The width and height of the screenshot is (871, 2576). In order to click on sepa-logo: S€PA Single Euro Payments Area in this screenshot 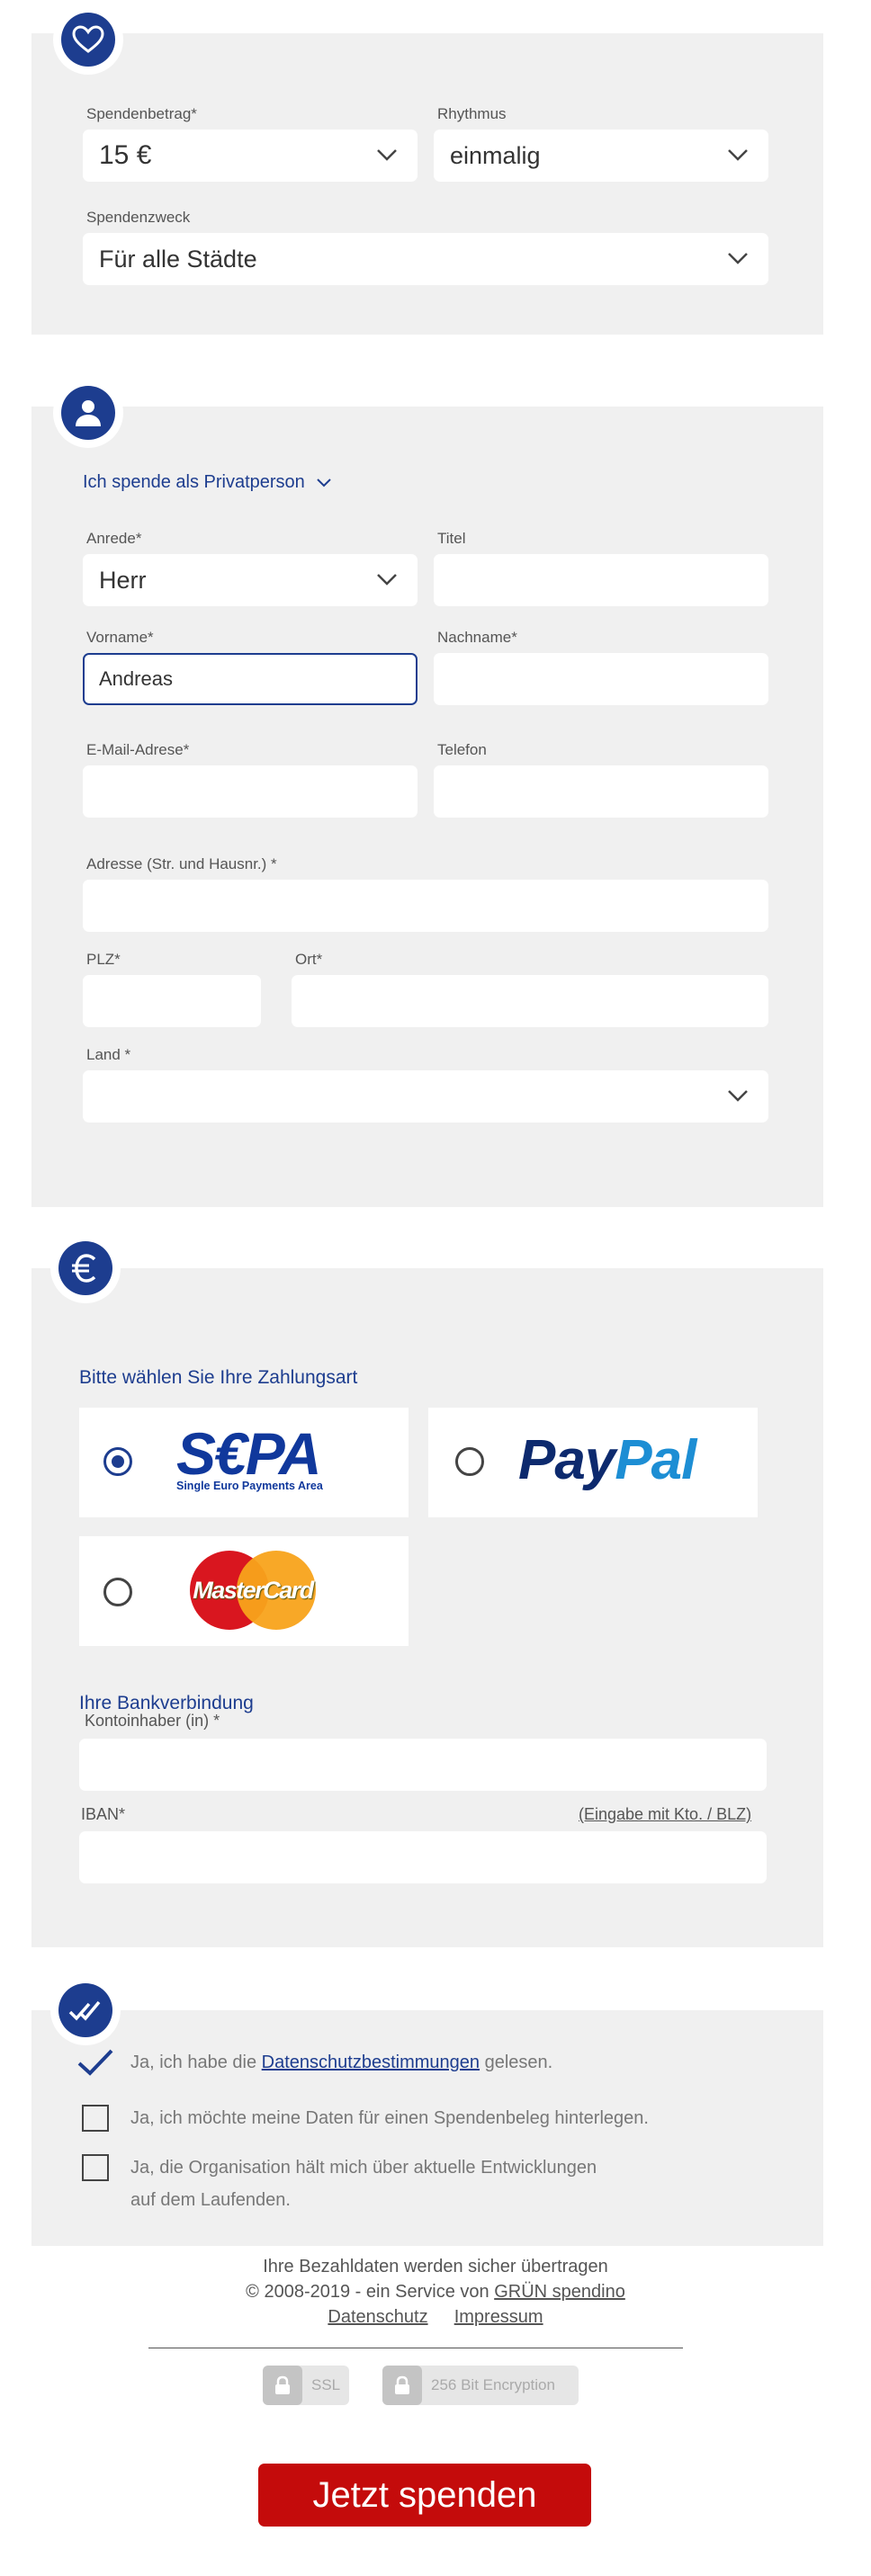, I will do `click(266, 1456)`.